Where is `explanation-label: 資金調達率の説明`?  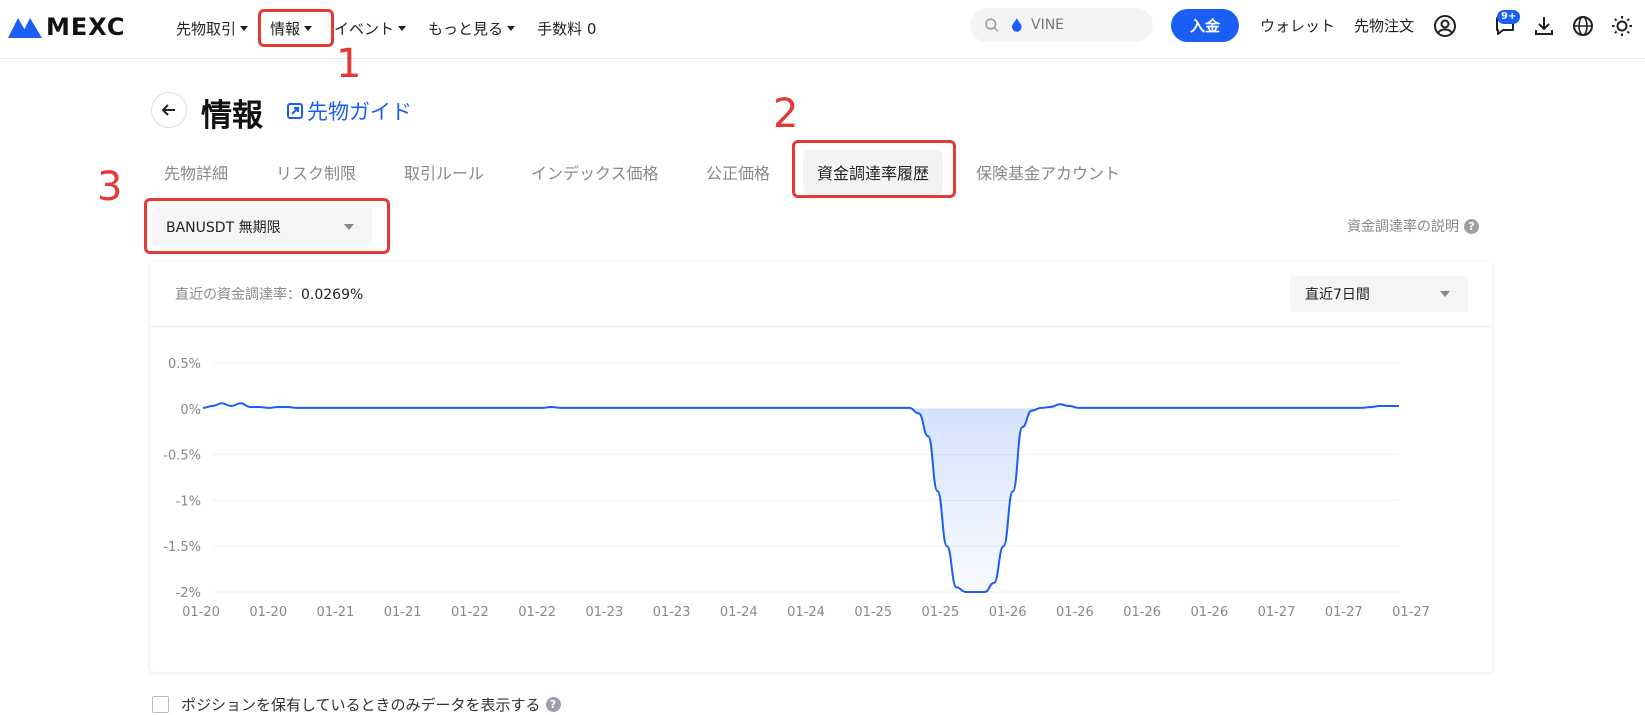
explanation-label: 資金調達率の説明 is located at coordinates (1403, 227).